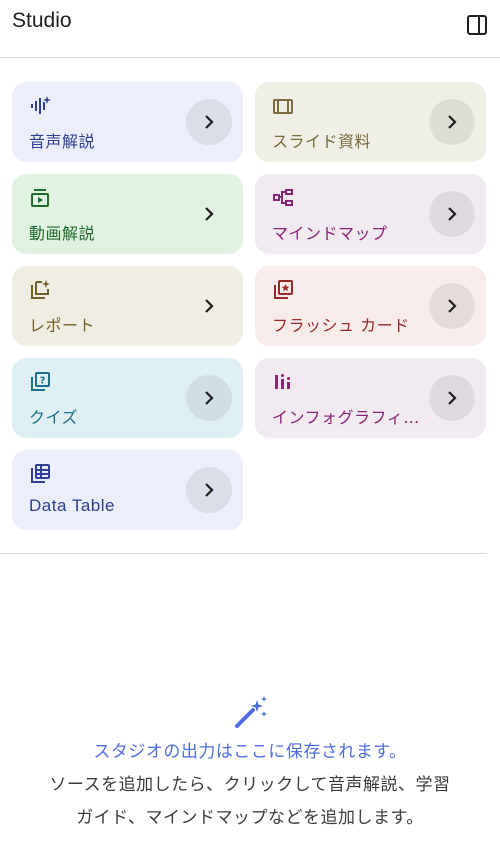 The image size is (500, 850). Describe the element at coordinates (283, 106) in the screenshot. I see `slides-icon` at that location.